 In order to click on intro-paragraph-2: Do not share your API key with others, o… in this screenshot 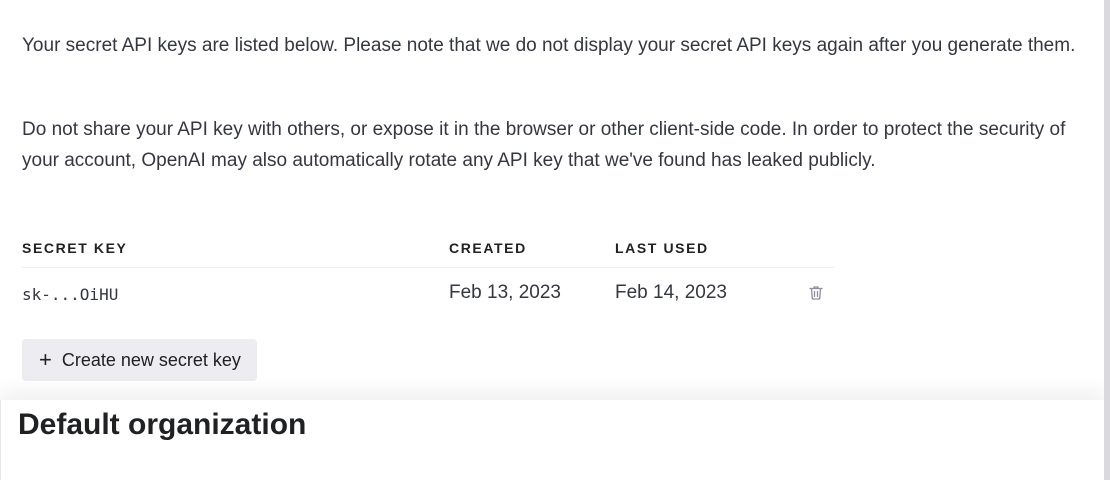, I will do `click(544, 145)`.